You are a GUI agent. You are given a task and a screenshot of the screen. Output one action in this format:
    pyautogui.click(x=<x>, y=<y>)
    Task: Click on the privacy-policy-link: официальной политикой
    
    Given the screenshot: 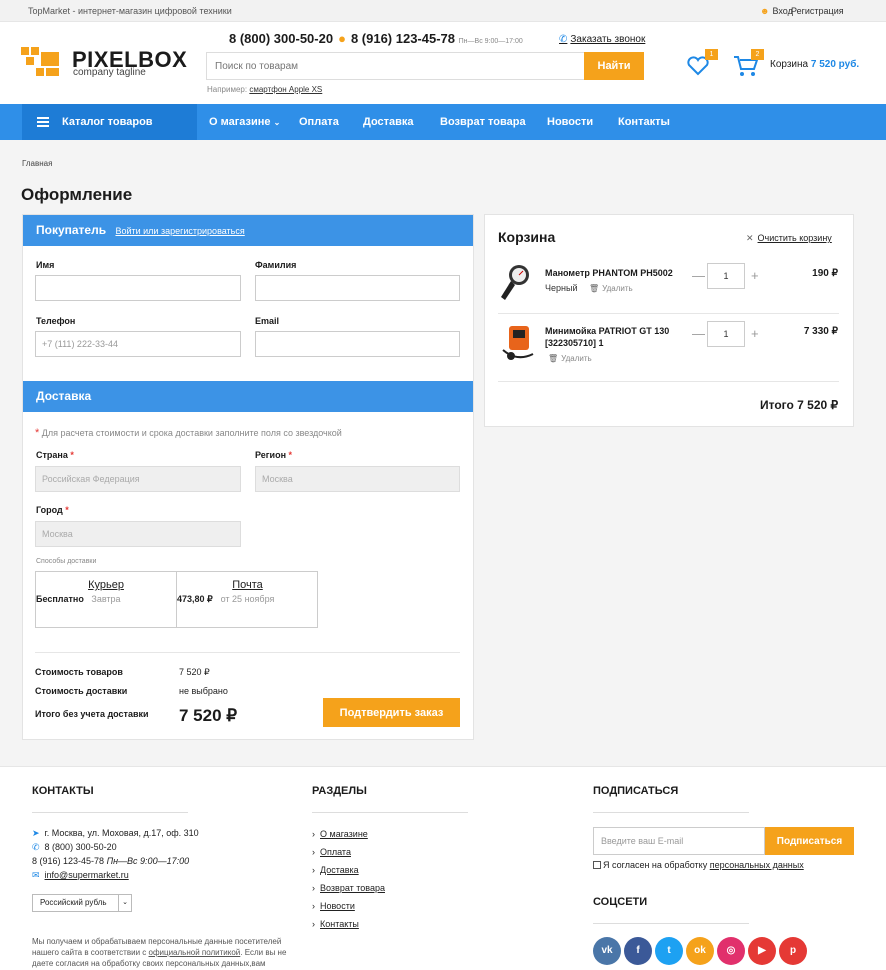 What is the action you would take?
    pyautogui.click(x=195, y=952)
    